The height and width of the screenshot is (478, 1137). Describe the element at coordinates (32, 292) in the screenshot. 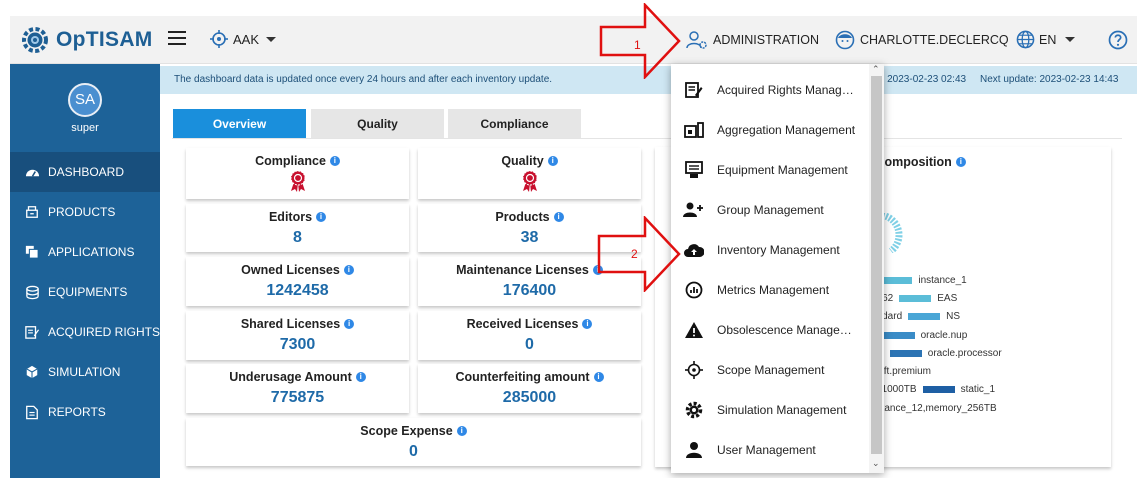

I see `equipments-icon` at that location.